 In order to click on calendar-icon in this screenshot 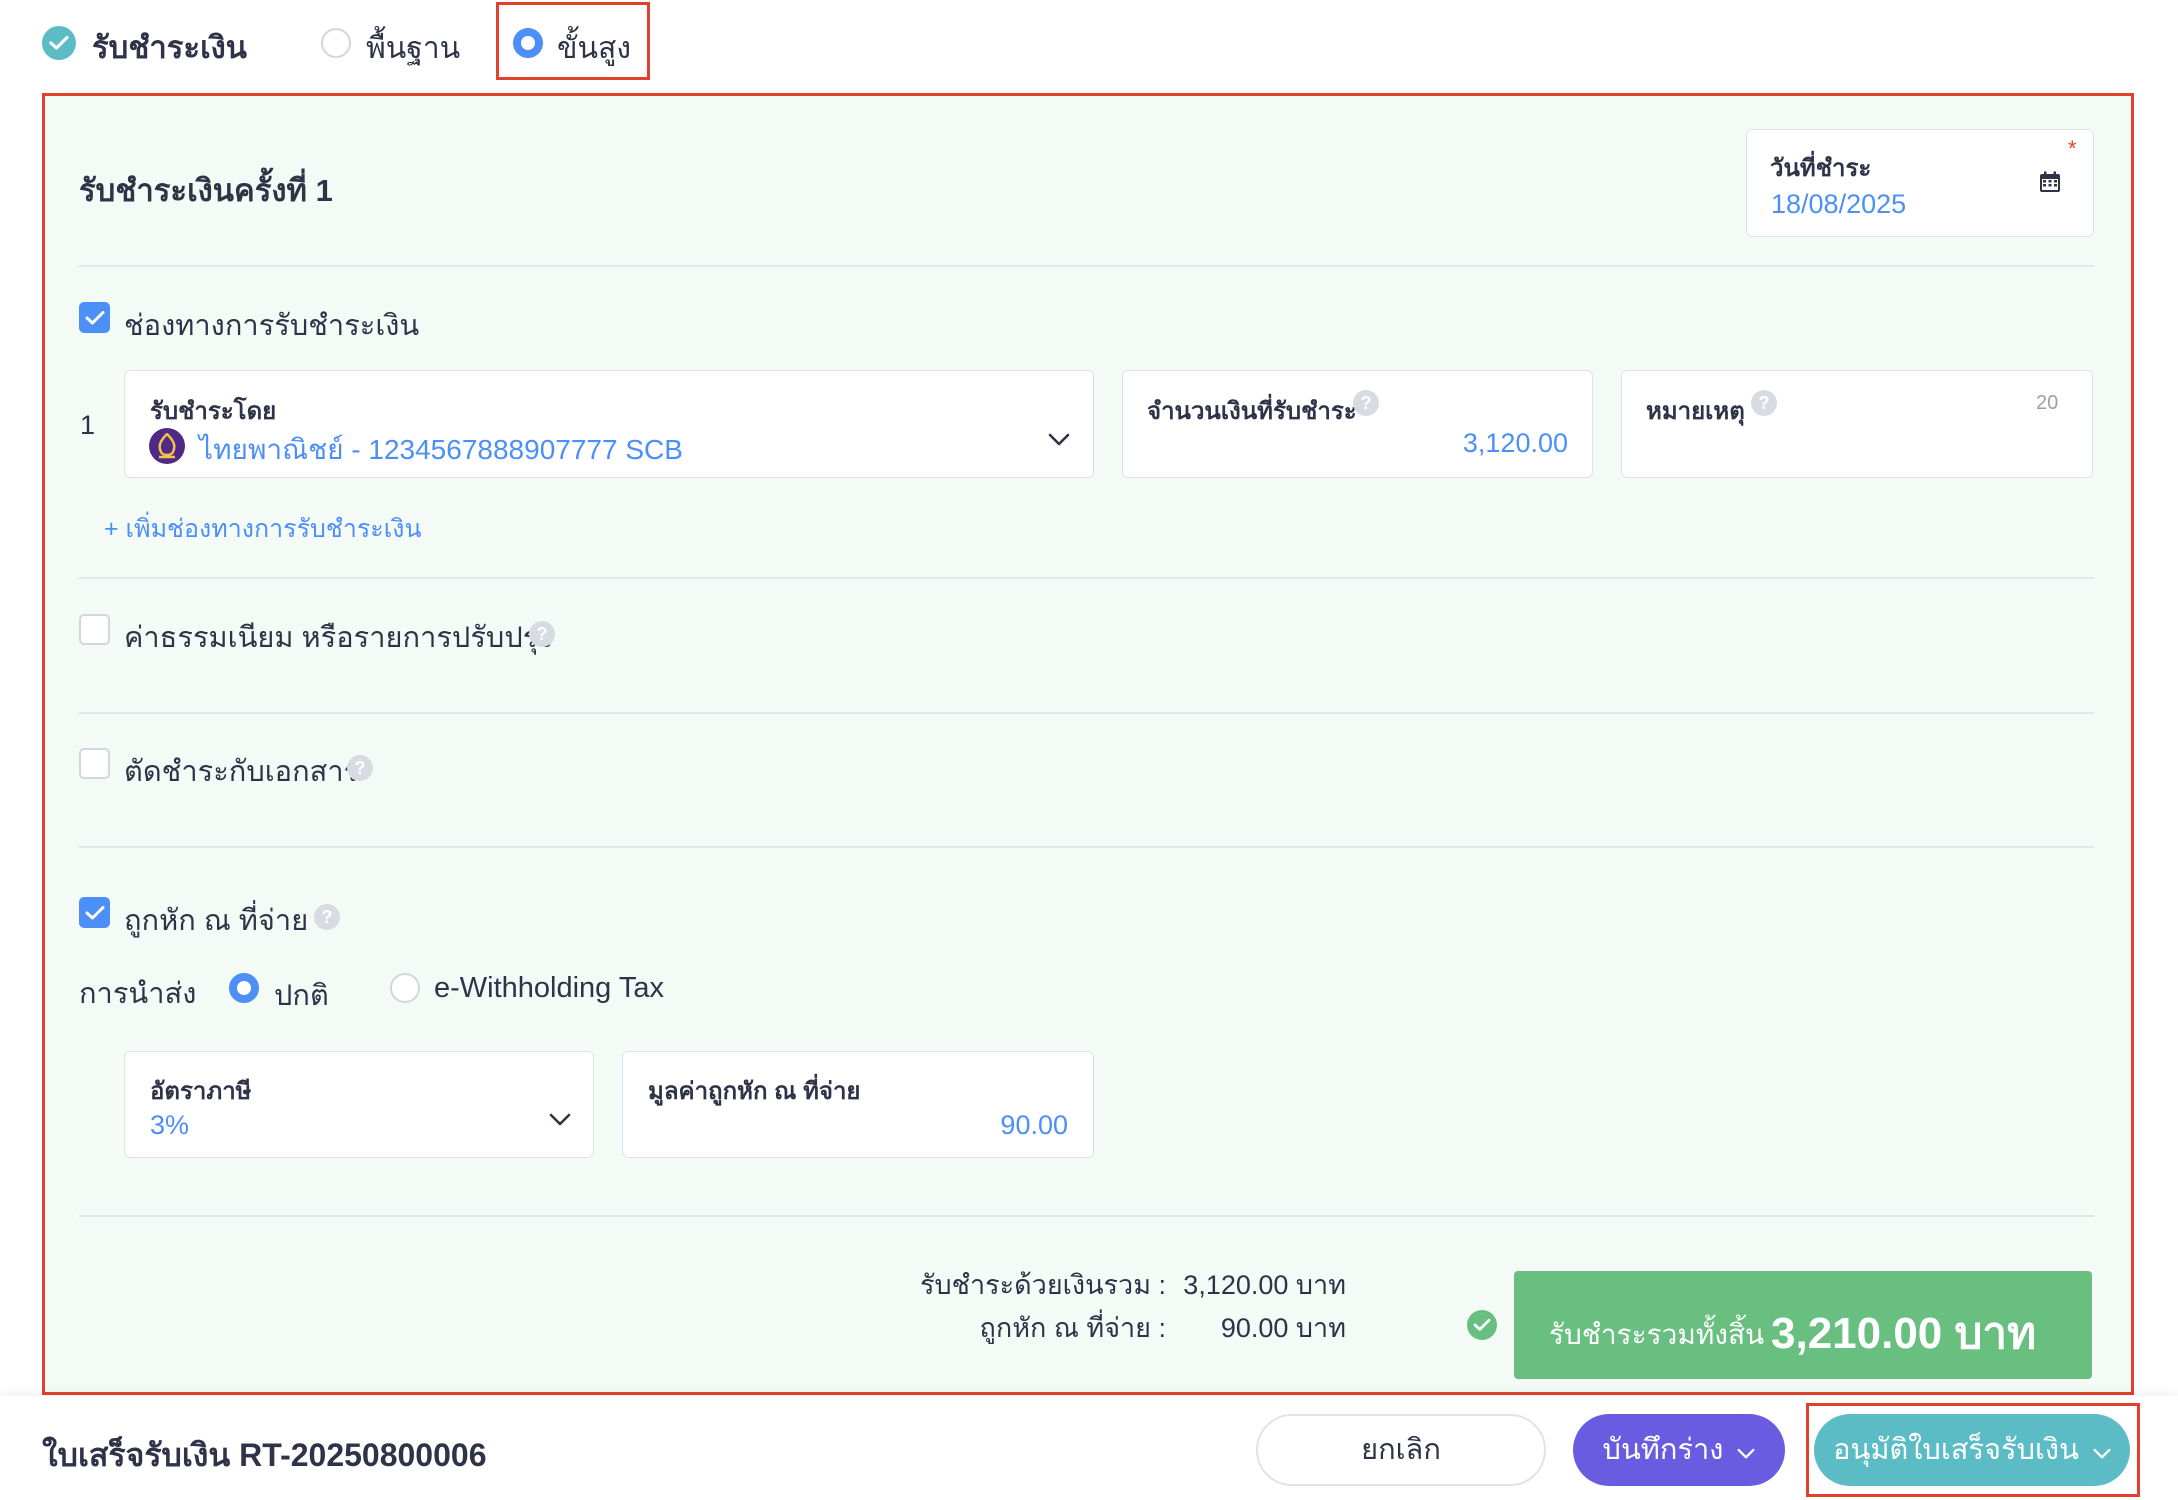, I will do `click(2050, 184)`.